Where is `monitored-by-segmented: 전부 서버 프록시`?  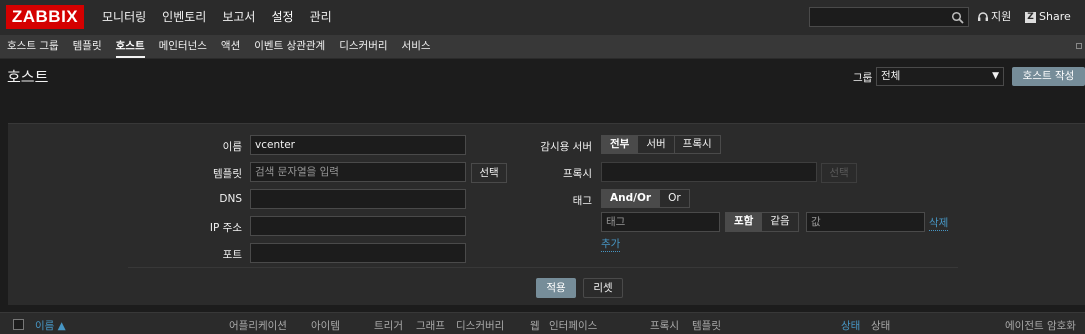
monitored-by-segmented: 전부 서버 프록시 is located at coordinates (661, 144).